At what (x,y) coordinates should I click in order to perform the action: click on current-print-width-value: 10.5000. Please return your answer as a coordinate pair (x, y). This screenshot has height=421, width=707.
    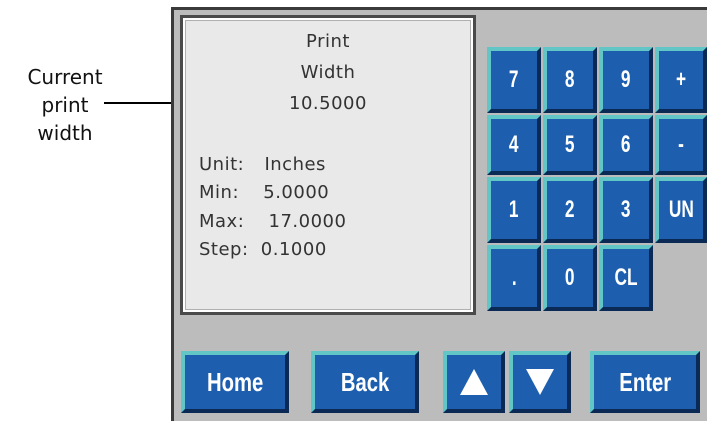
    Looking at the image, I should click on (328, 103).